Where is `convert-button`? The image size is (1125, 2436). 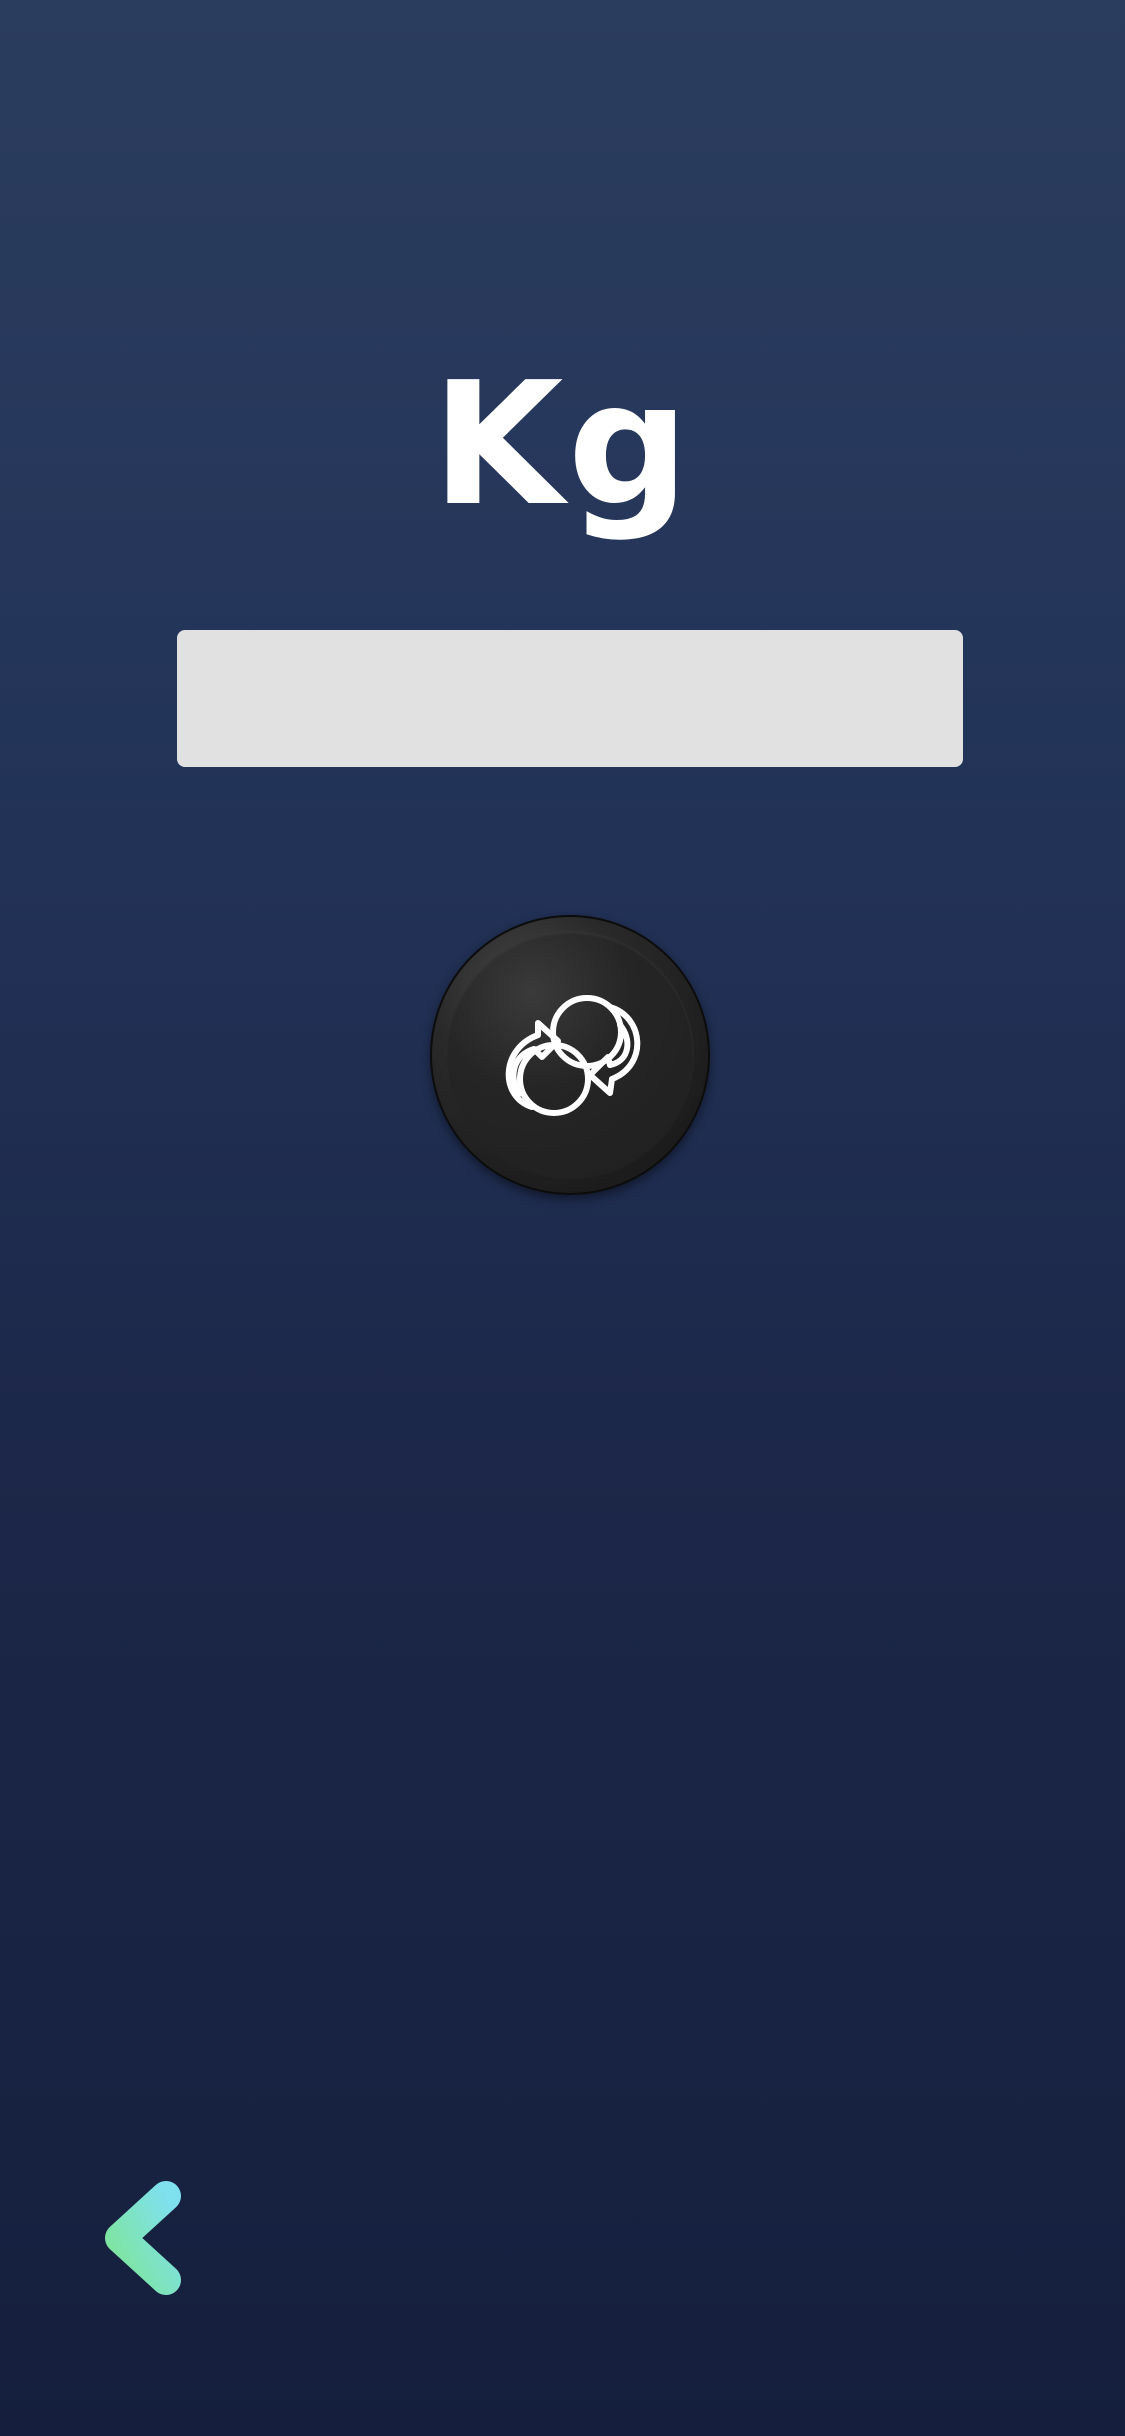
convert-button is located at coordinates (570, 1055).